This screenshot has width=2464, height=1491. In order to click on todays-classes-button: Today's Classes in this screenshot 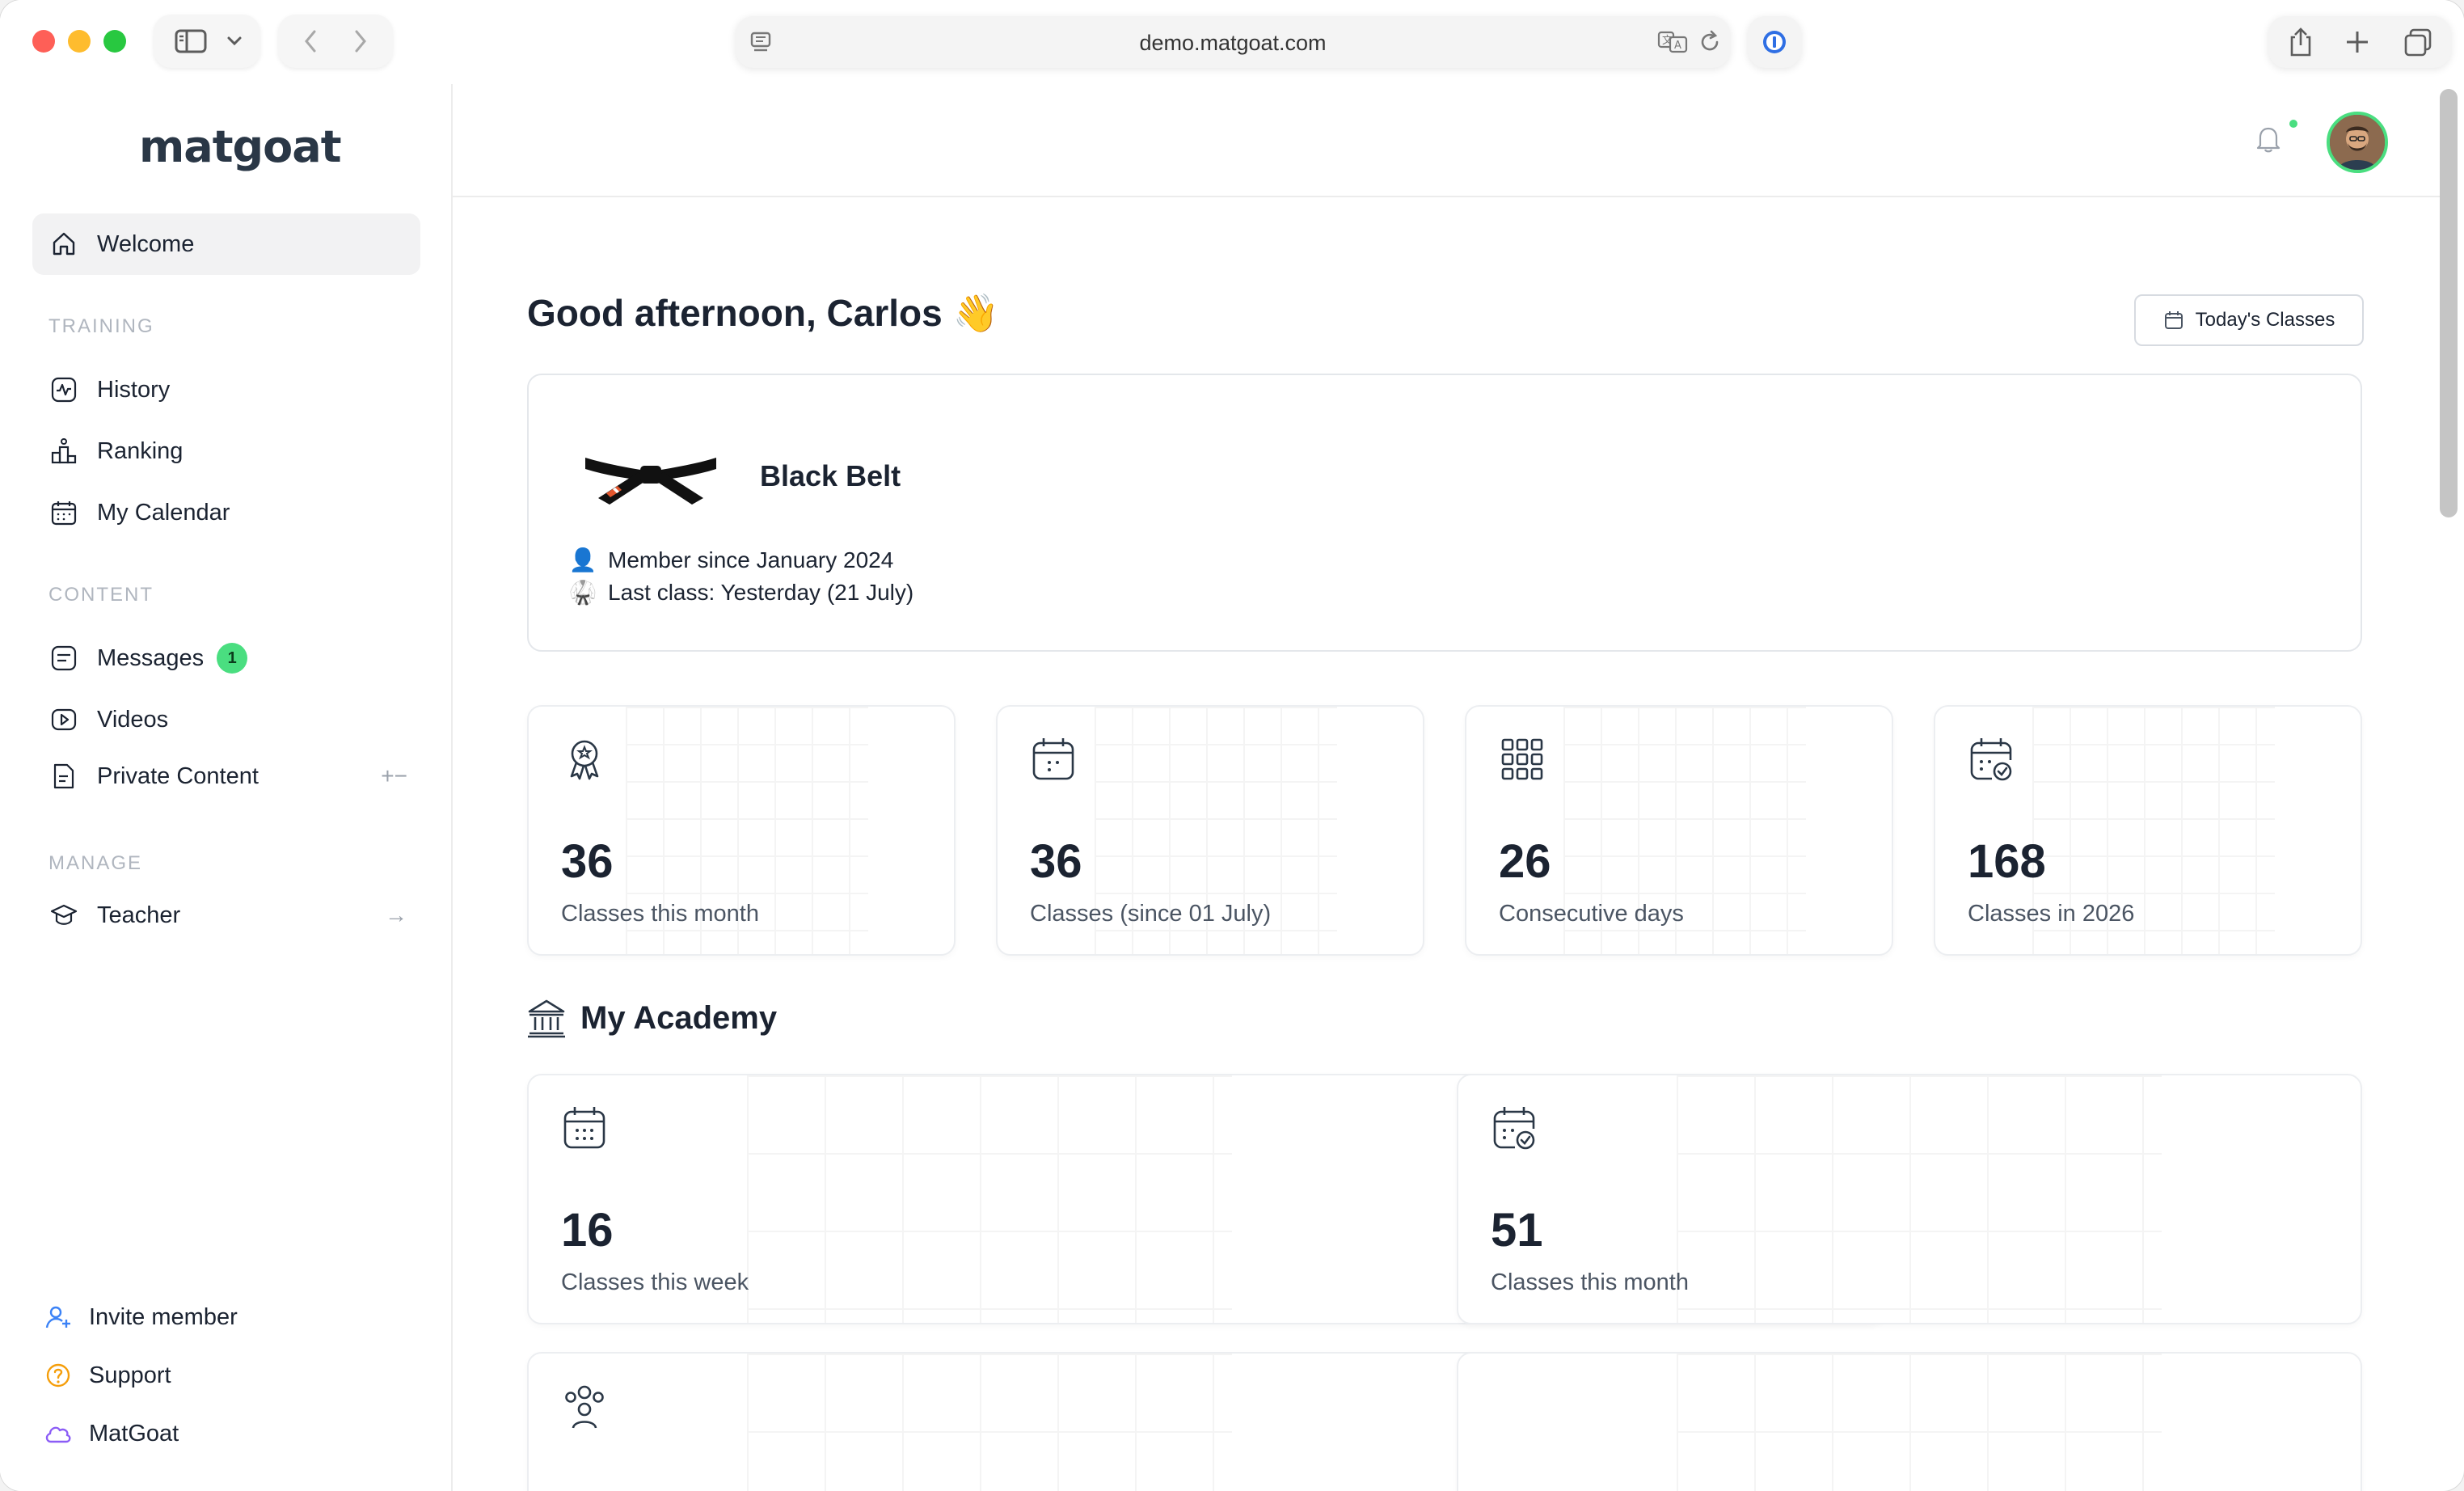, I will do `click(2249, 320)`.